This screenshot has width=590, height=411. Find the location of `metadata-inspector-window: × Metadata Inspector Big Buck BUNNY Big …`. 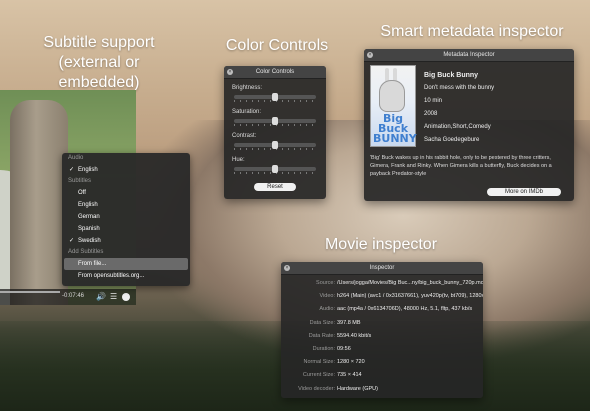

metadata-inspector-window: × Metadata Inspector Big Buck BUNNY Big … is located at coordinates (469, 125).